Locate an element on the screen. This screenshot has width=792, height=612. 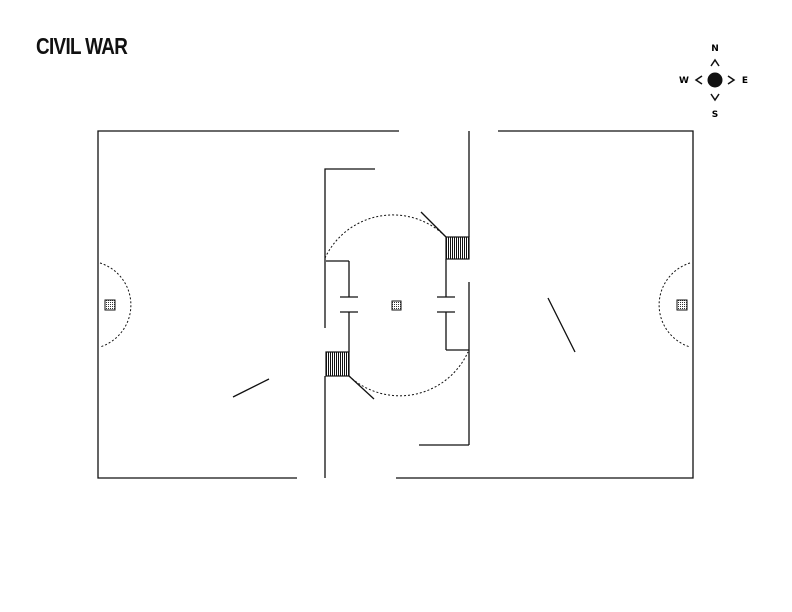
compass-east-label: E is located at coordinates (745, 81).